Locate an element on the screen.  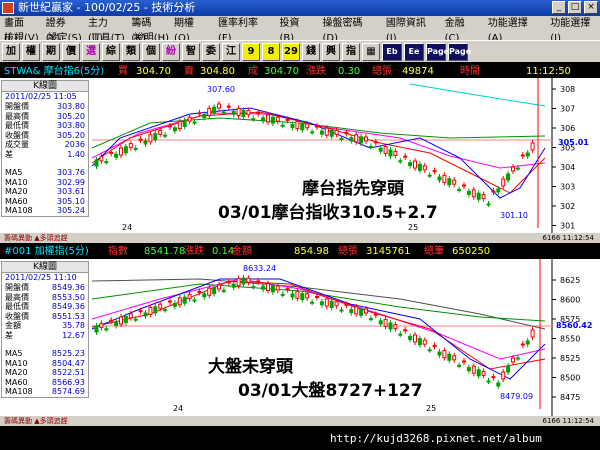
menu-item-10: 功能選擇(A) is located at coordinates (515, 30).